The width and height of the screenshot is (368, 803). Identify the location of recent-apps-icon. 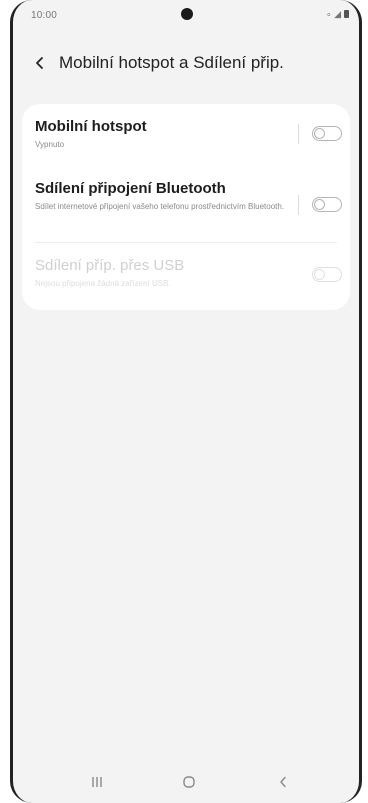
(97, 782).